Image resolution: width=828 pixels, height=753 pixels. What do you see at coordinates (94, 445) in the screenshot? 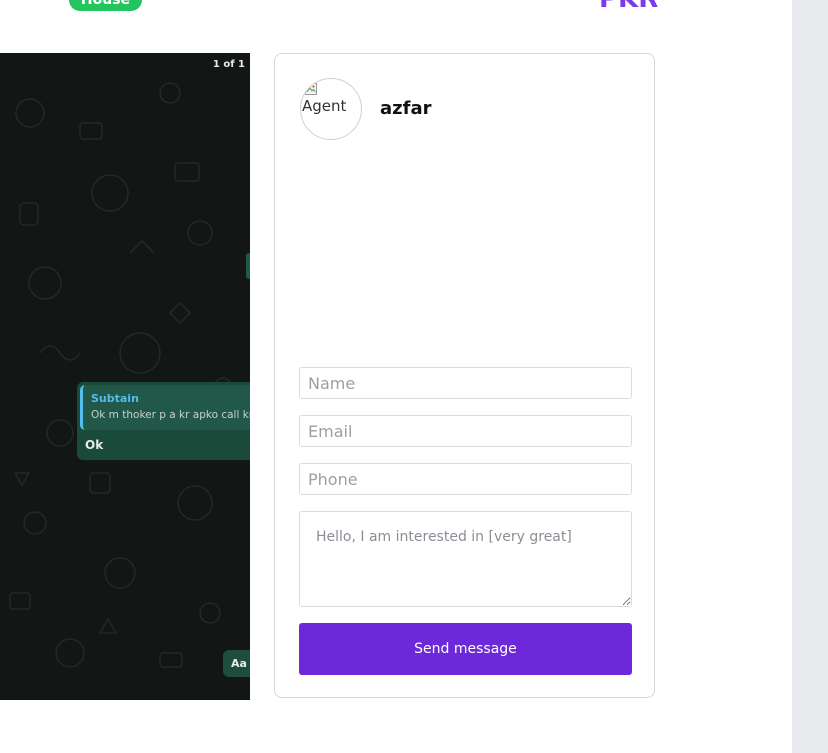
I see `reply-text: Ok` at bounding box center [94, 445].